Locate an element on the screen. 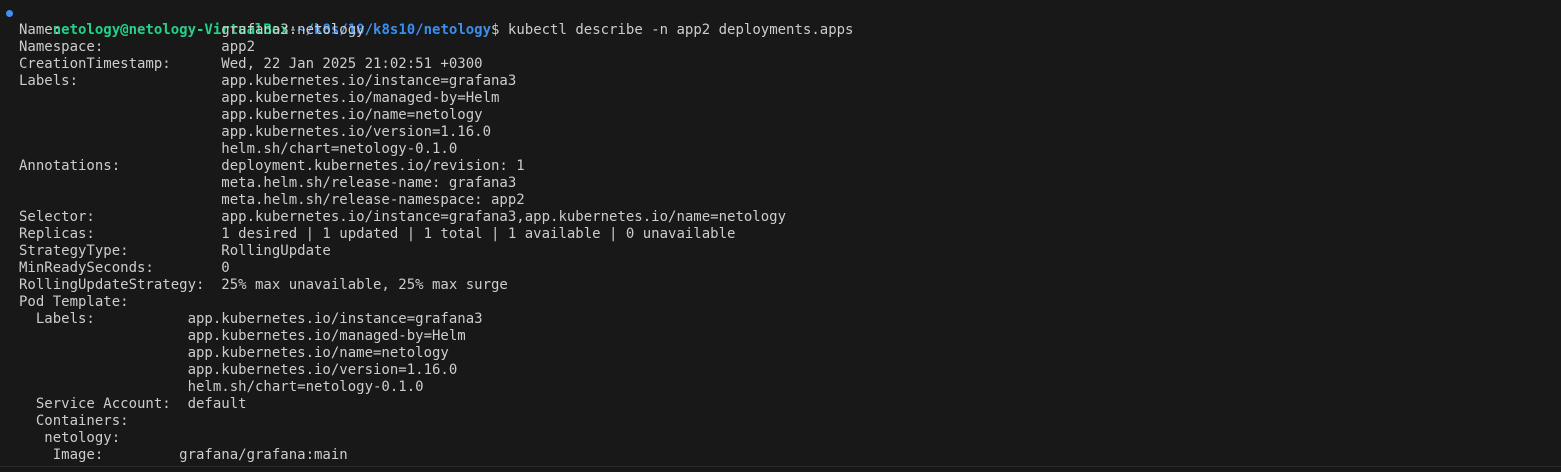 The width and height of the screenshot is (1561, 472). output-line: Service Account: default is located at coordinates (133, 404).